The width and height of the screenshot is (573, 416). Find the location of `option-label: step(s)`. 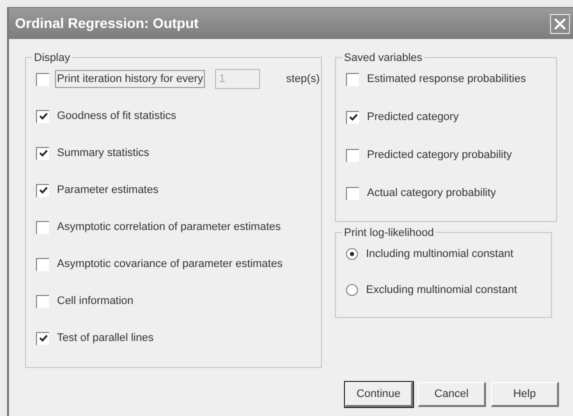

option-label: step(s) is located at coordinates (303, 79).